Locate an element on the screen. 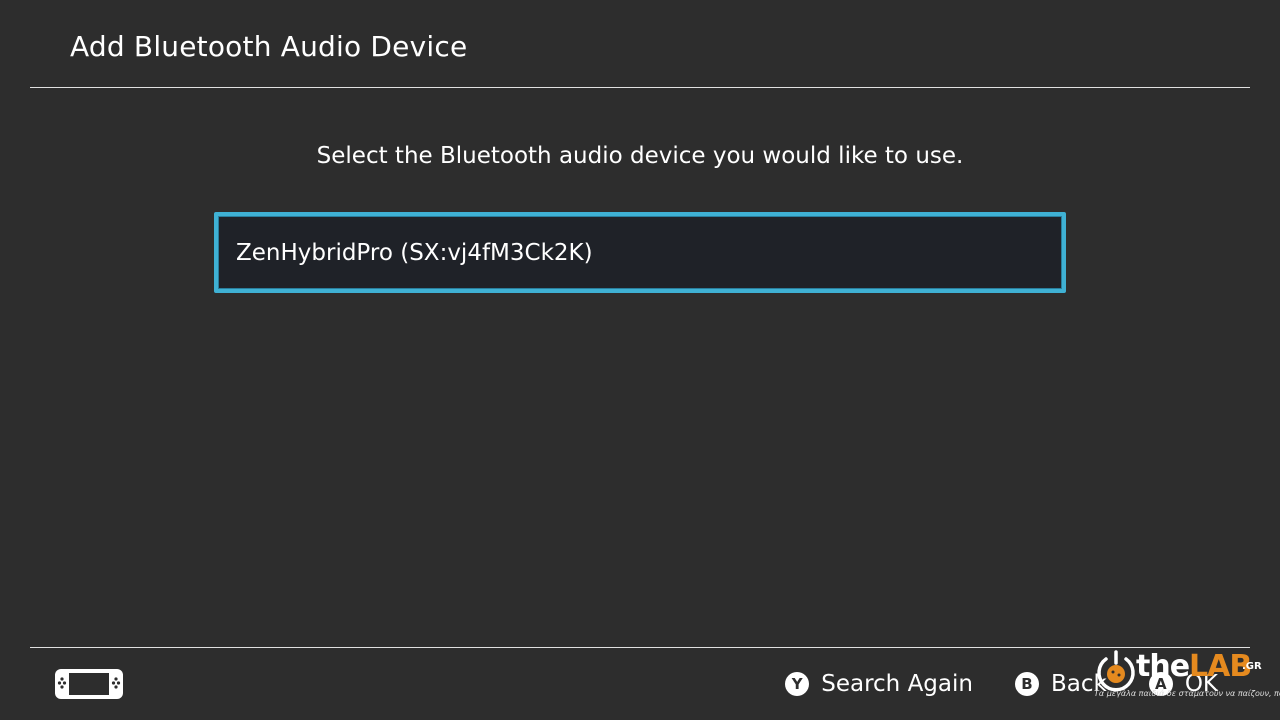  ok-button: A OK is located at coordinates (1183, 684).